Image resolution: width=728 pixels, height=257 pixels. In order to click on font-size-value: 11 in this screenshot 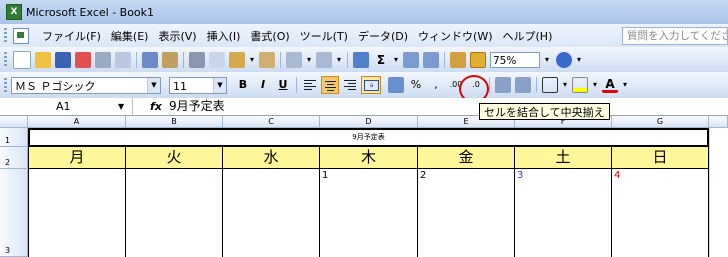, I will do `click(180, 86)`.